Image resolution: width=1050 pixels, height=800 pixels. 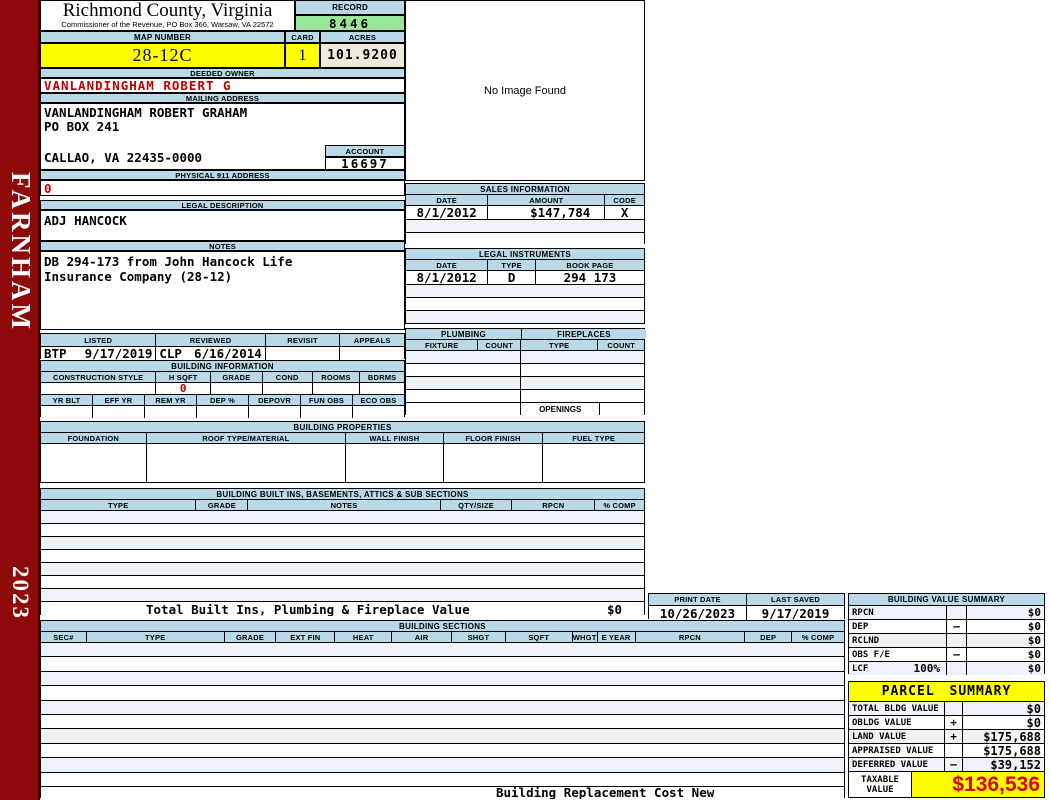 I want to click on building-replacement-note: Building Replacement Cost New, so click(x=605, y=792).